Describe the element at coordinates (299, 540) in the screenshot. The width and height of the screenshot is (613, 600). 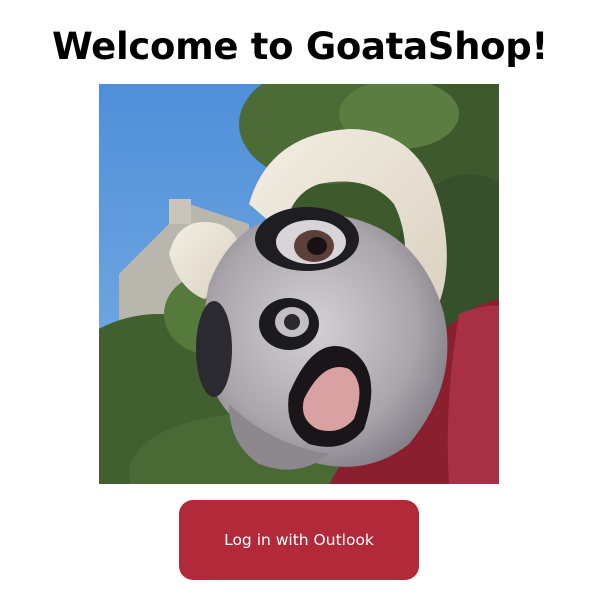
I see `login-outlook-button: Log in with Outlook` at that location.